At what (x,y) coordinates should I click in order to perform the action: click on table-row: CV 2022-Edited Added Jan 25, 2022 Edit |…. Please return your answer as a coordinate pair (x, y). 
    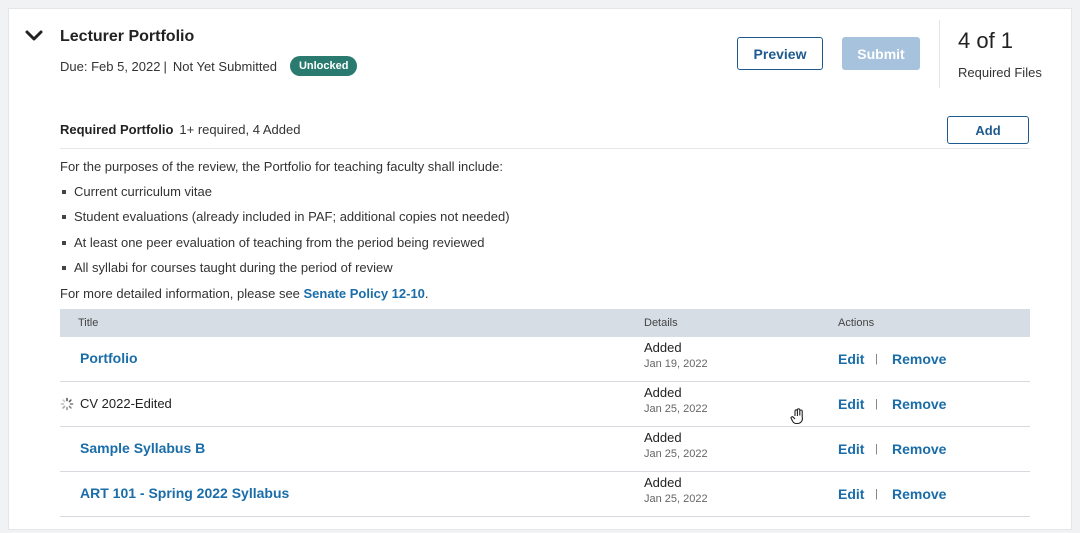
    Looking at the image, I should click on (545, 404).